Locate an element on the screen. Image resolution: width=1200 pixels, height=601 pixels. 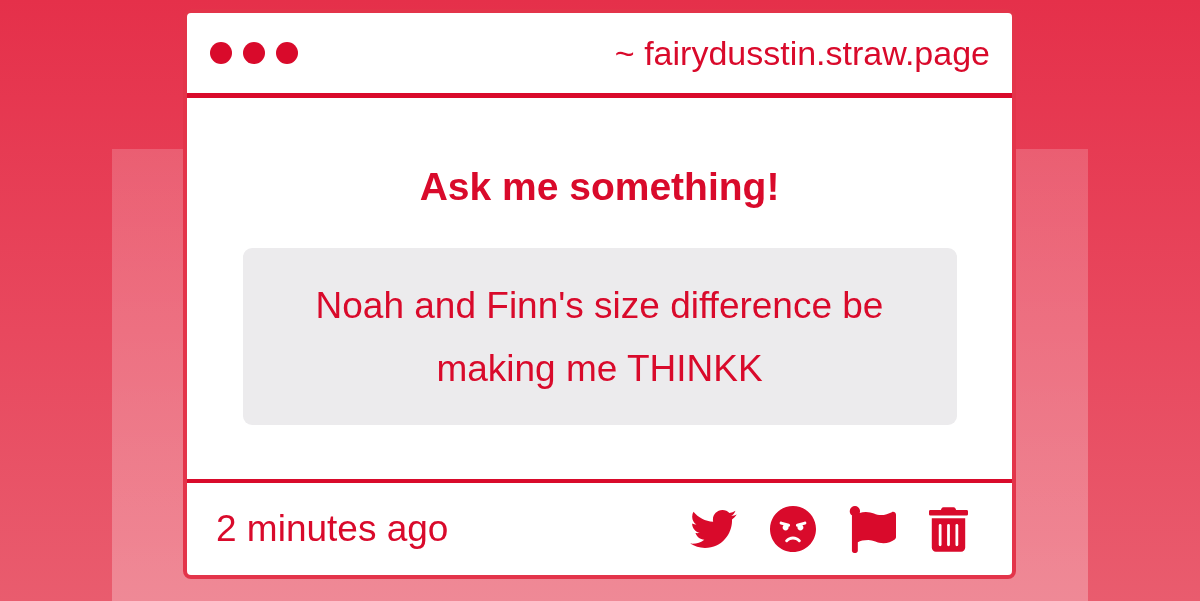
trash-icon is located at coordinates (948, 529).